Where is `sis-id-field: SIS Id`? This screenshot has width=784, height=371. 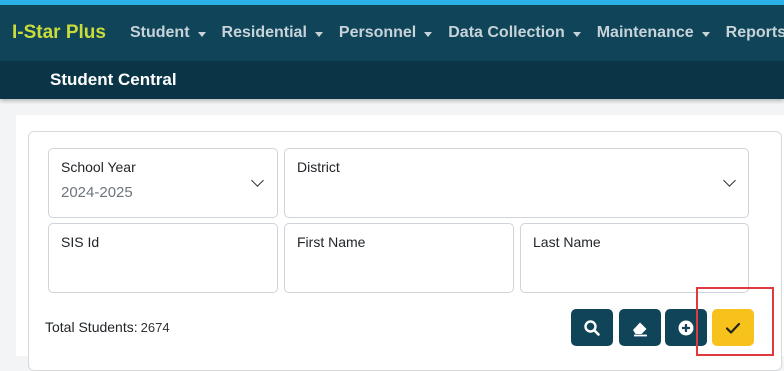 sis-id-field: SIS Id is located at coordinates (163, 258).